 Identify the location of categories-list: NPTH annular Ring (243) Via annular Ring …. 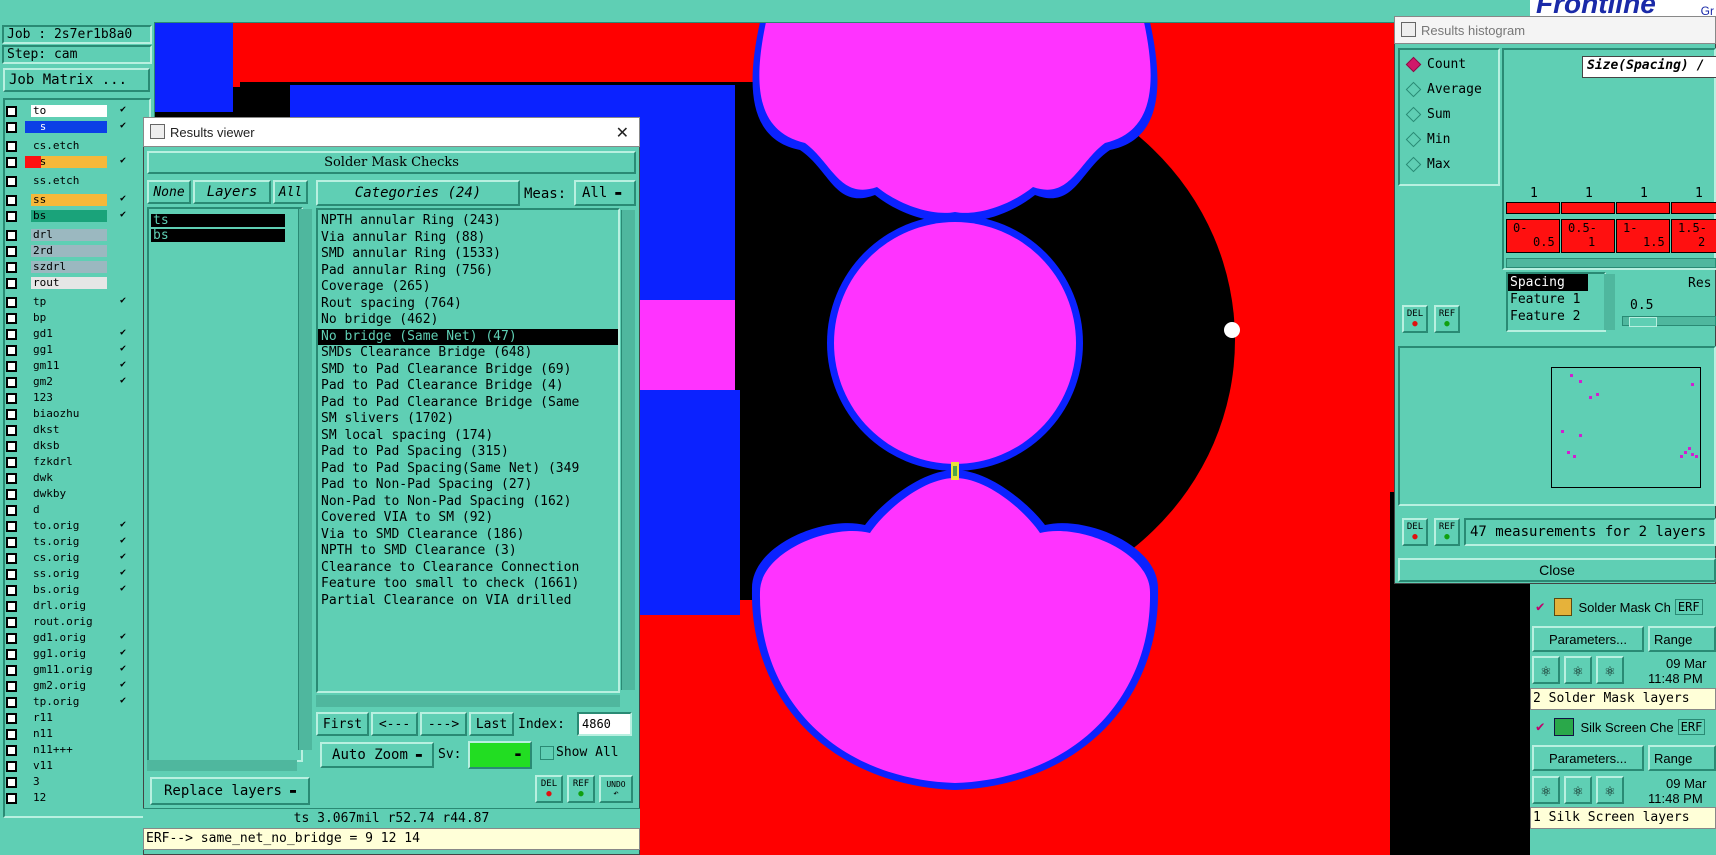
(468, 450).